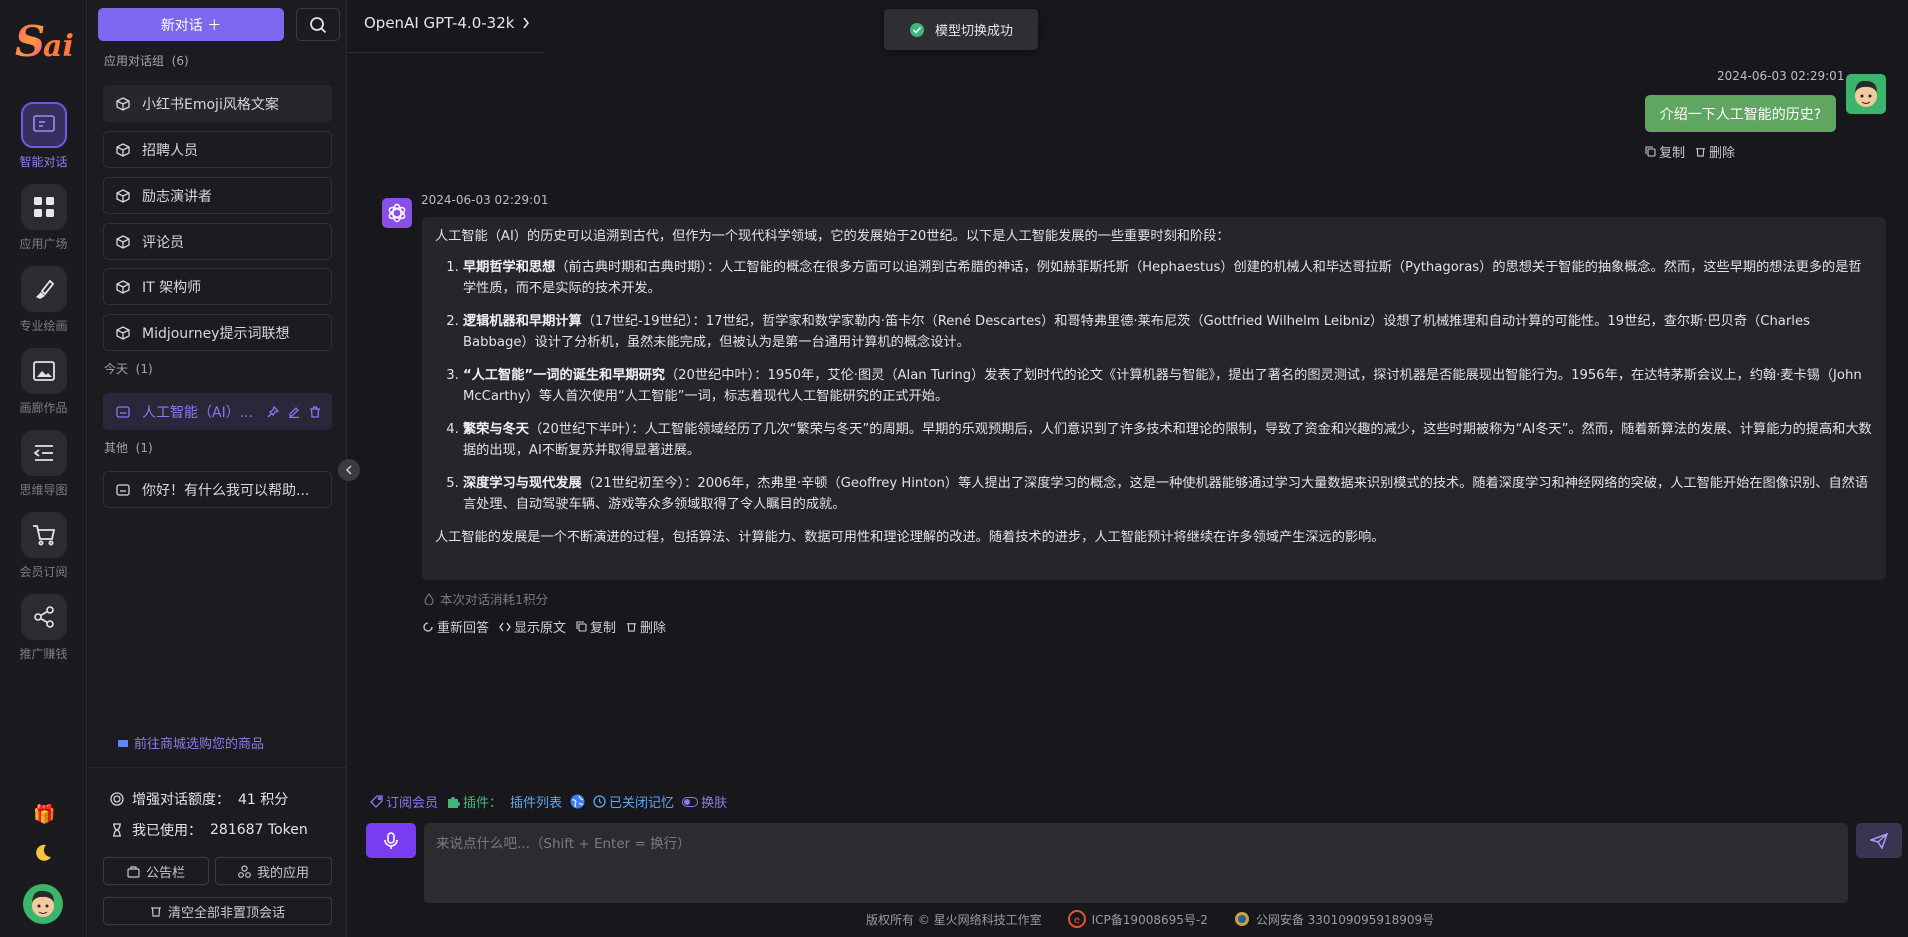  Describe the element at coordinates (217, 767) in the screenshot. I see `divider` at that location.